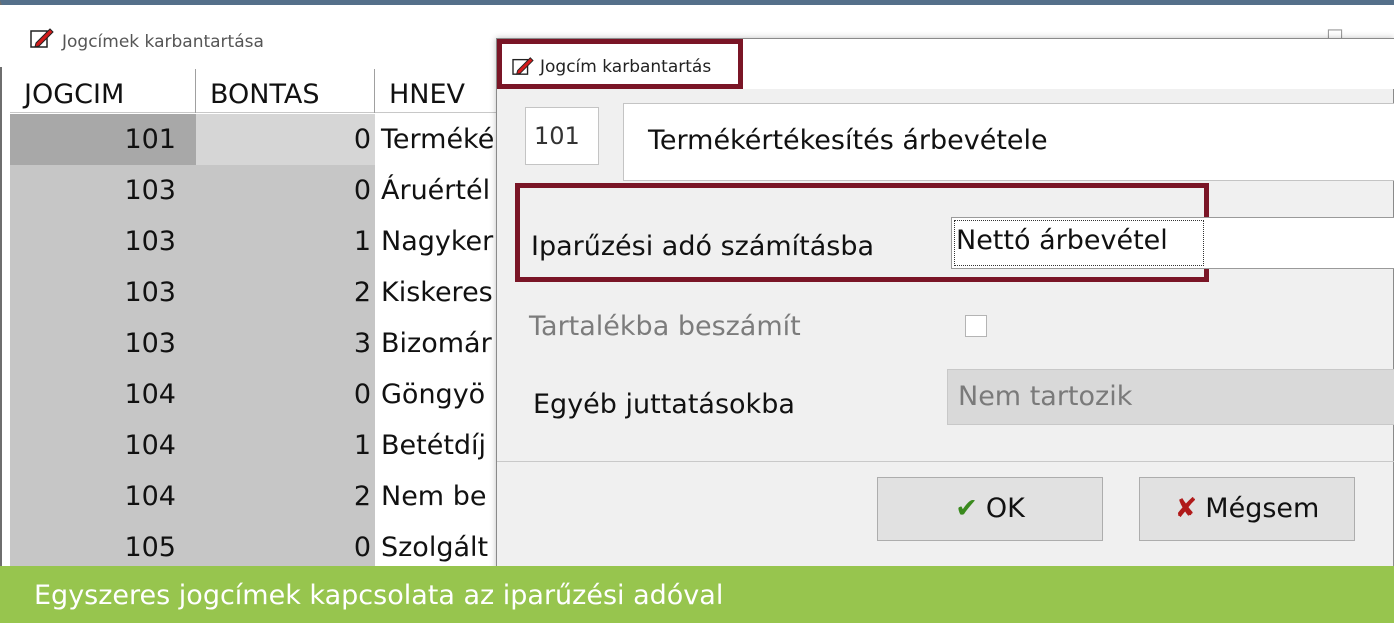 The image size is (1394, 623). I want to click on cancel-button: ✘ Mégsem, so click(1247, 509).